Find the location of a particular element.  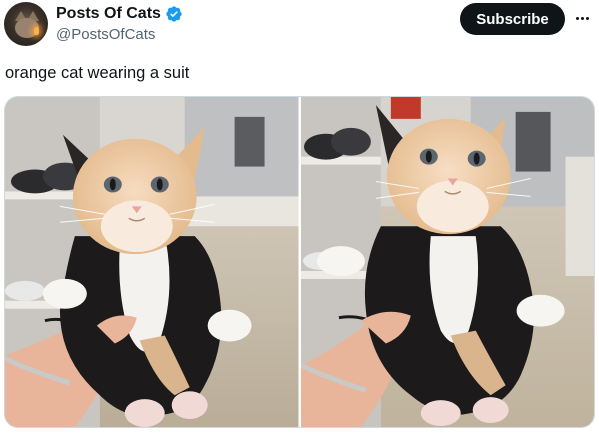

author-handle: @PostsOfCats is located at coordinates (105, 34).